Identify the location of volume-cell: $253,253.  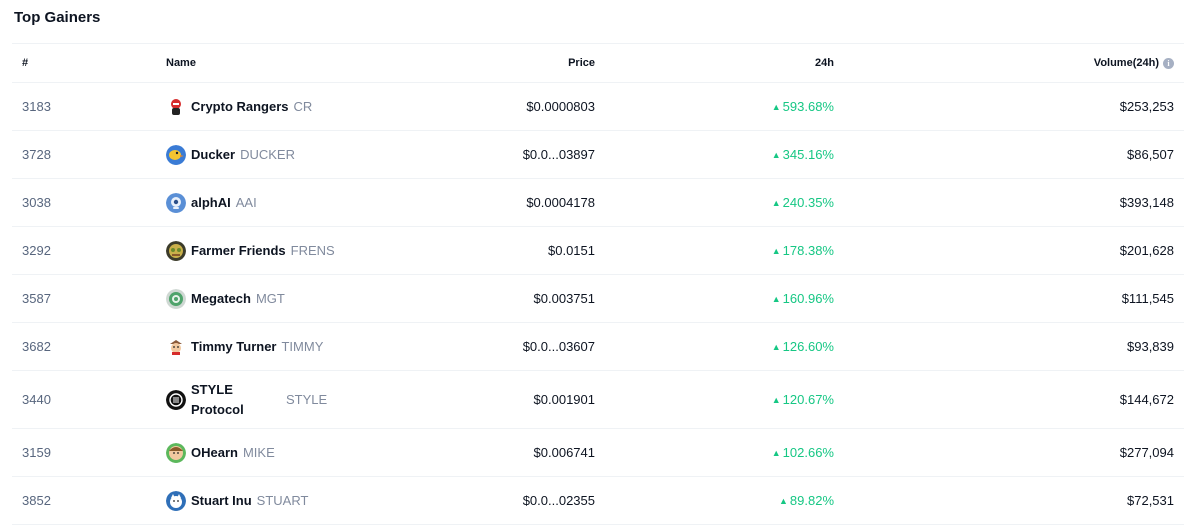
(1146, 106).